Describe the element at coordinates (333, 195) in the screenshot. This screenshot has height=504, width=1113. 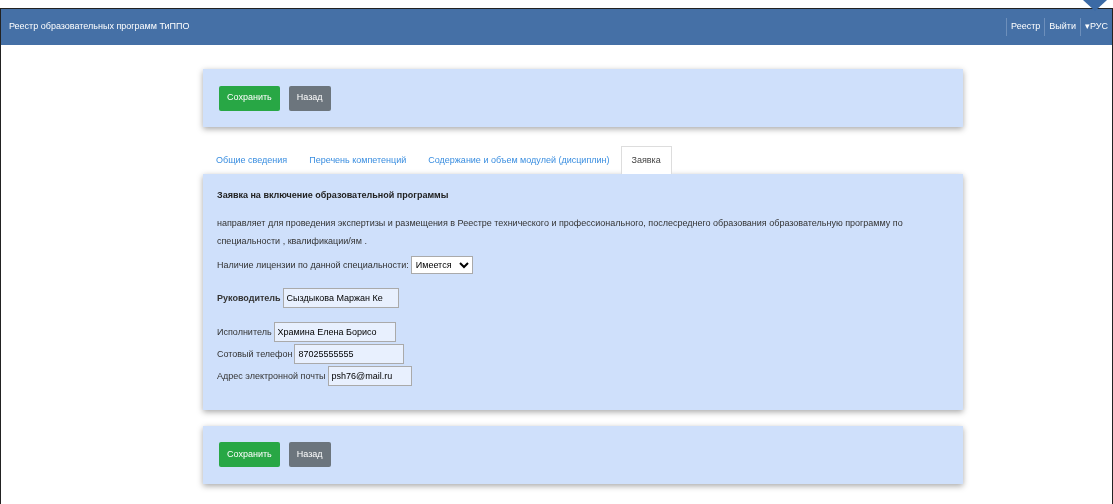
I see `form-heading: Заявка на включение образовательной программы` at that location.